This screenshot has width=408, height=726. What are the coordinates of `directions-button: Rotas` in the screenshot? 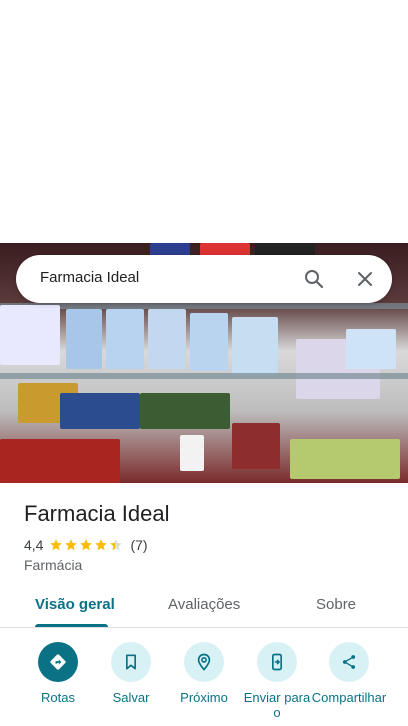 It's located at (58, 673).